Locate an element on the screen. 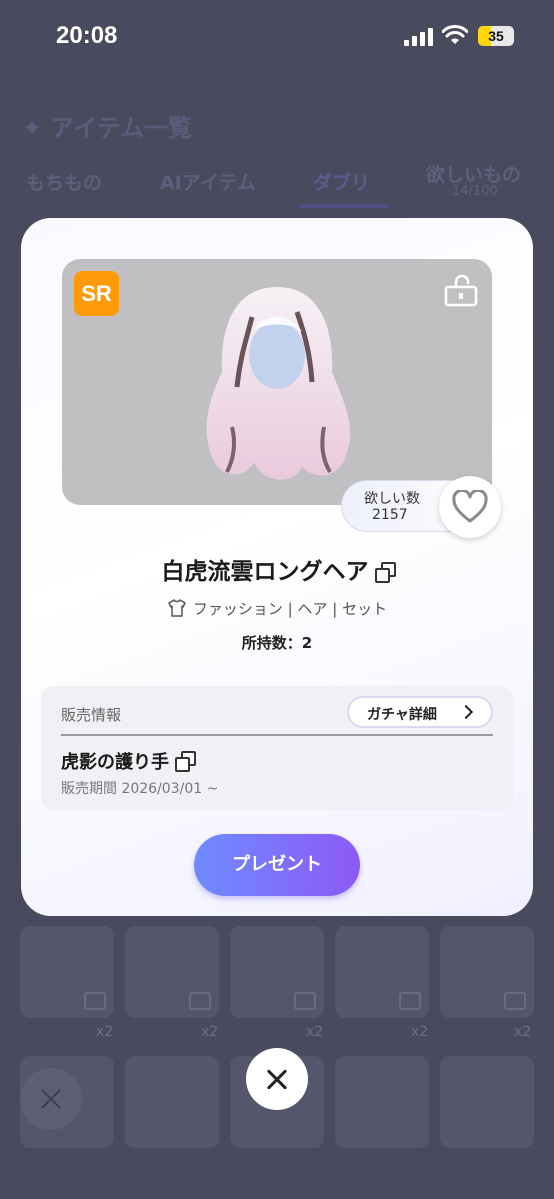 The width and height of the screenshot is (554, 1199). item-categories: ファッション | ヘア | セット is located at coordinates (290, 609).